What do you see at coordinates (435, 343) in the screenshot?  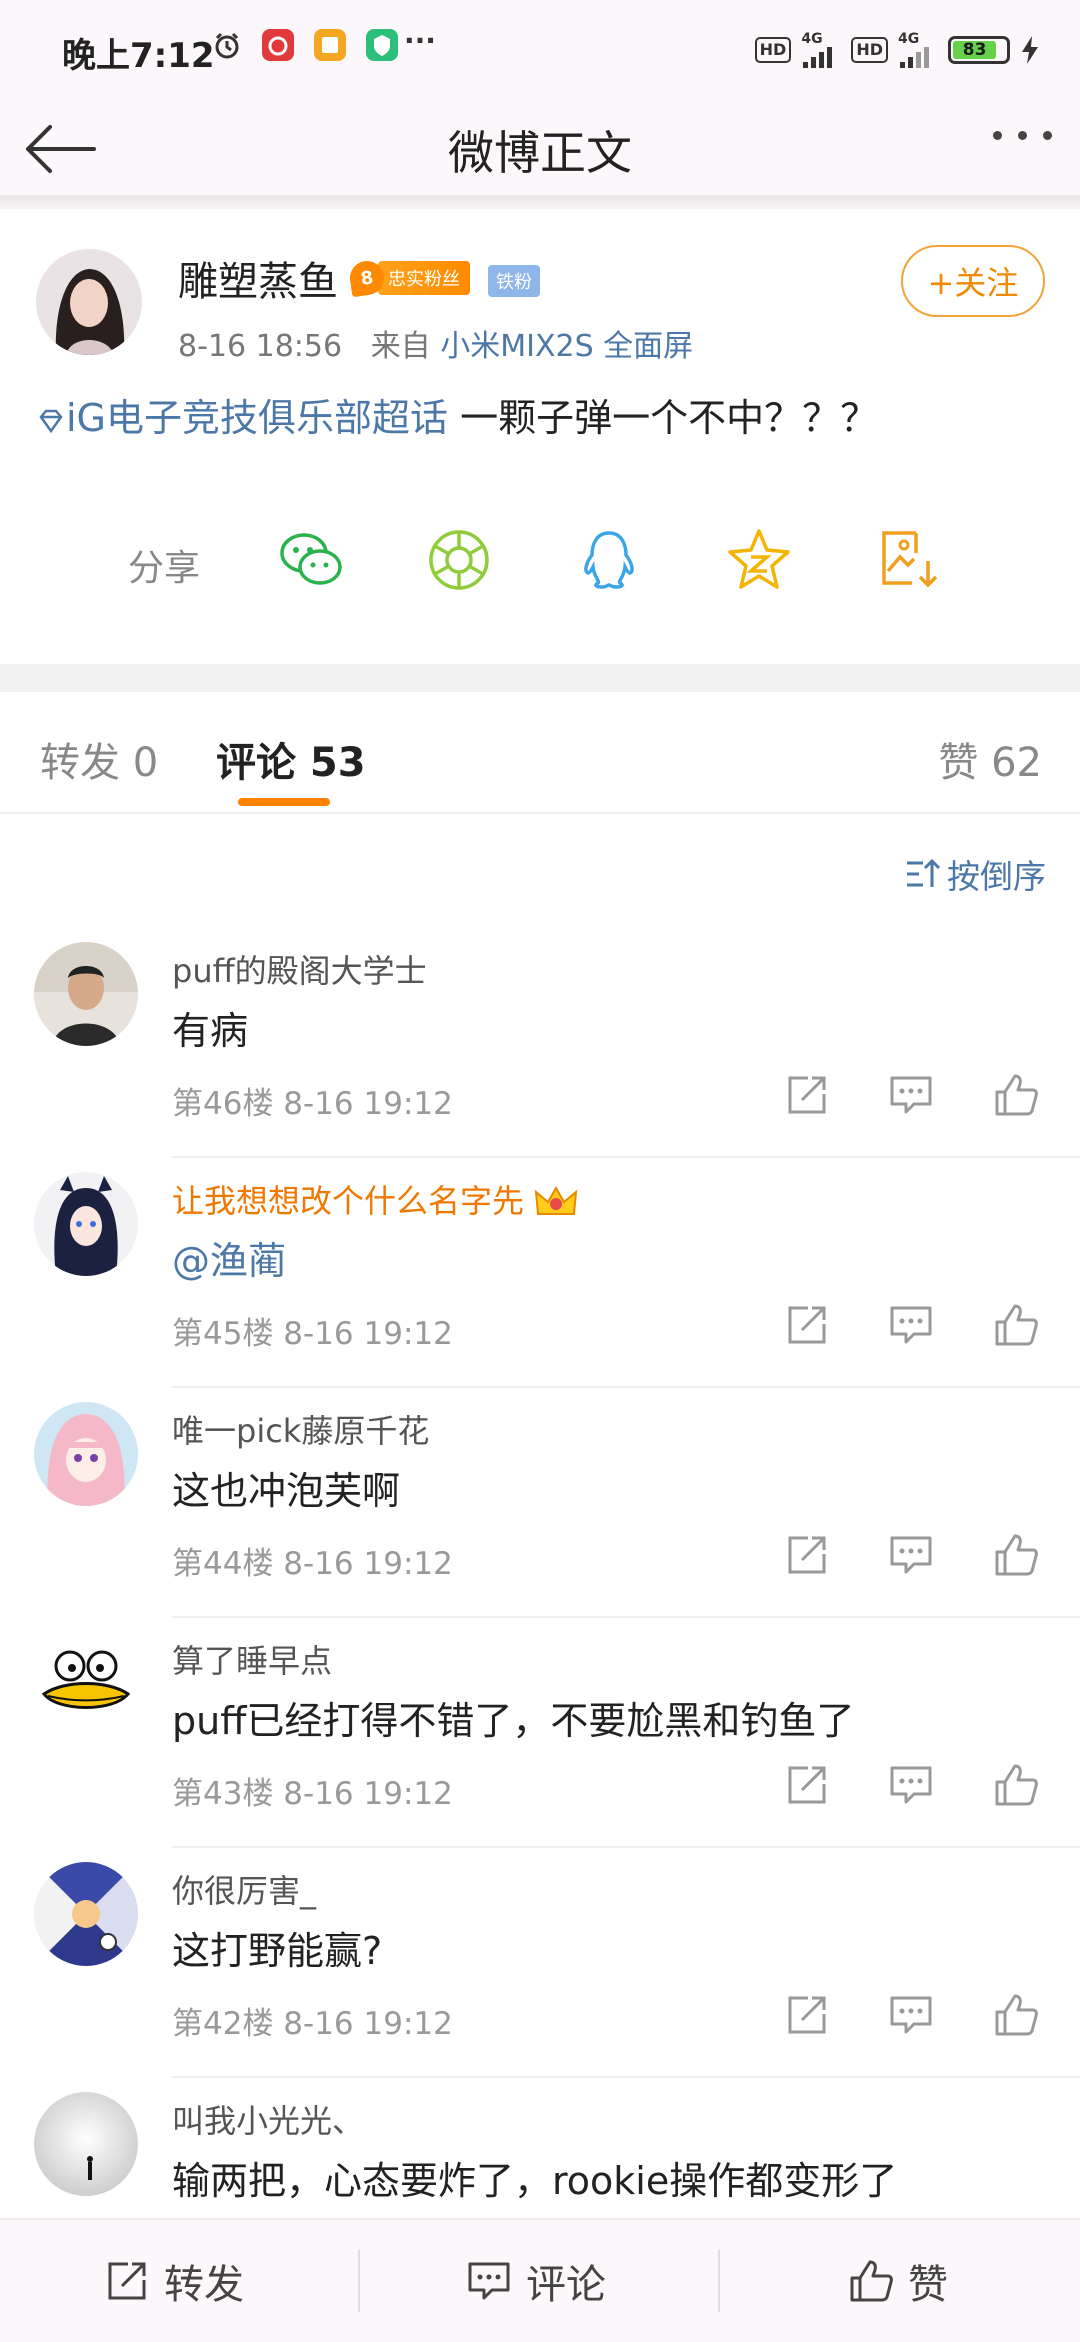 I see `post-meta: 8-16 18:56 来自 小米MIX2S 全面屏` at bounding box center [435, 343].